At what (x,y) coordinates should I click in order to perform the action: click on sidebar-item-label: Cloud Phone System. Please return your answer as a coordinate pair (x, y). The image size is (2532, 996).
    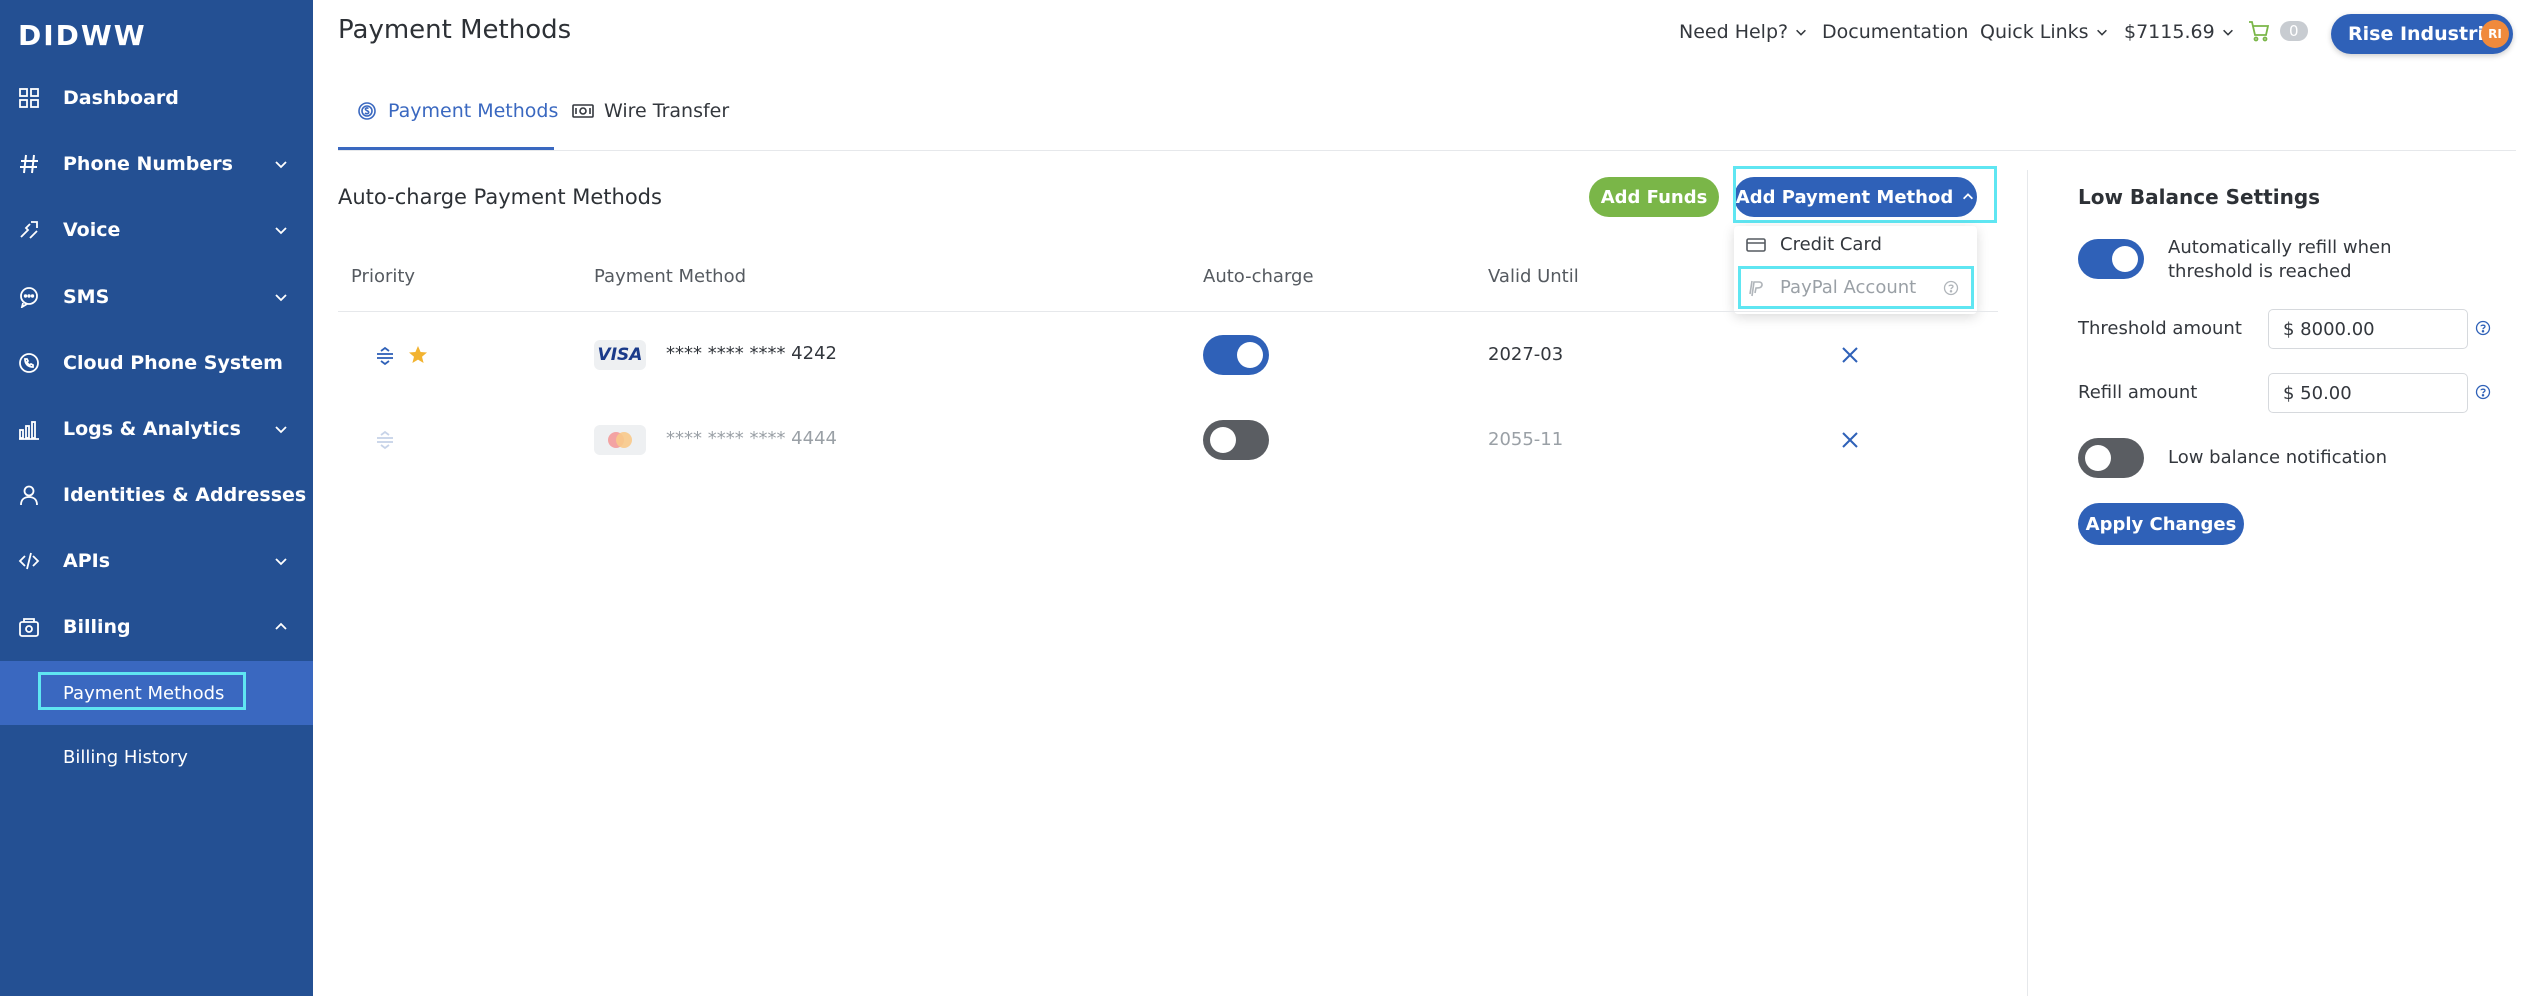
    Looking at the image, I should click on (173, 363).